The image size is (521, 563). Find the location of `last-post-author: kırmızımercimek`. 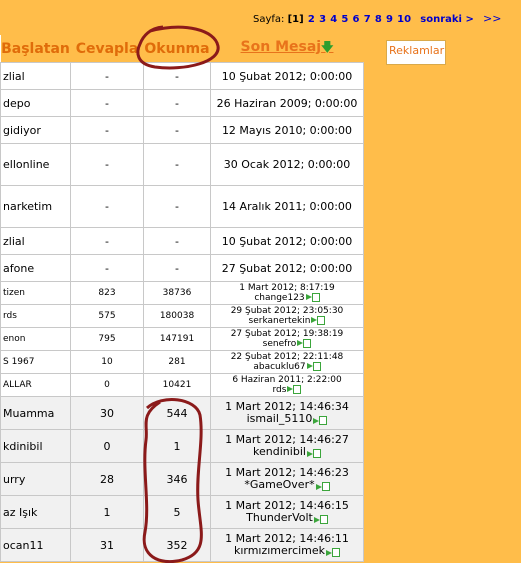

last-post-author: kırmızımercimek is located at coordinates (279, 551).